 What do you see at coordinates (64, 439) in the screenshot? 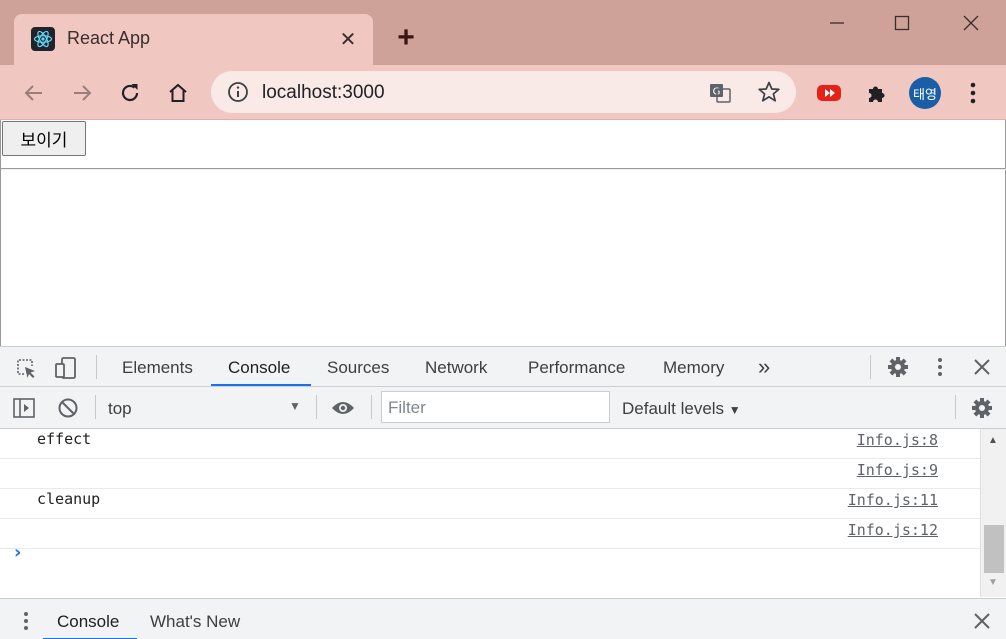
I see `console-message: effect` at bounding box center [64, 439].